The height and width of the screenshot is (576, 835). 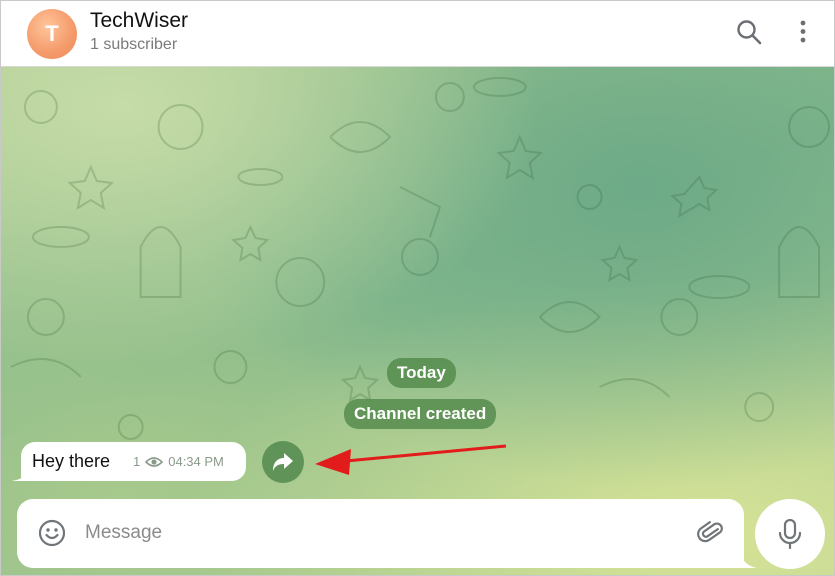 I want to click on message-bubble: Hey there 1 04:34 PM, so click(x=133, y=461).